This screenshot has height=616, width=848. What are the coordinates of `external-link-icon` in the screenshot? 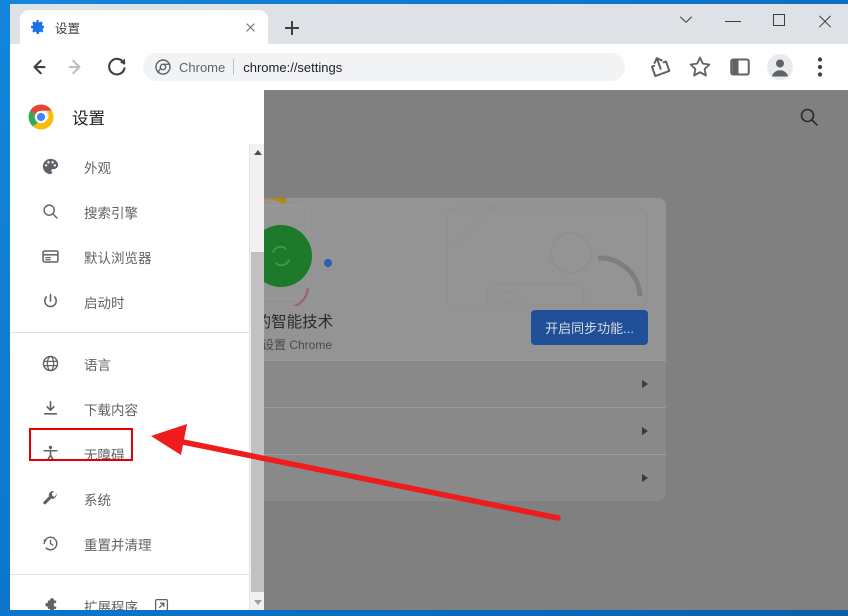 It's located at (161, 604).